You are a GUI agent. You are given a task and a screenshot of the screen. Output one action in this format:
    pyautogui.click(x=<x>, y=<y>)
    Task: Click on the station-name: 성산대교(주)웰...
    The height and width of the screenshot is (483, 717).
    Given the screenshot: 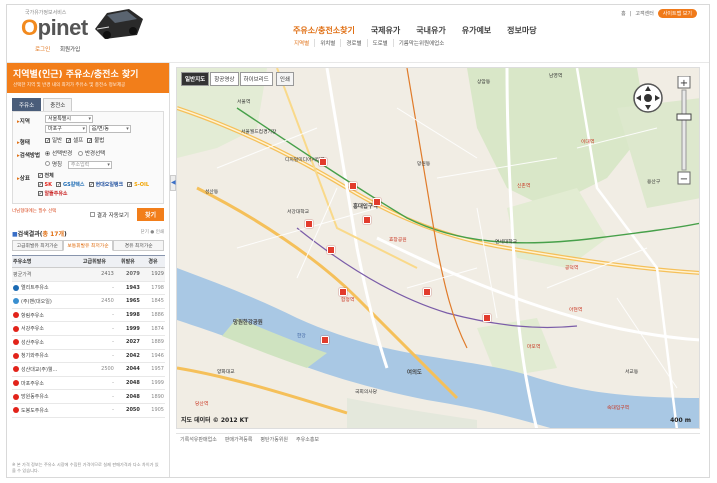 What is the action you would take?
    pyautogui.click(x=39, y=370)
    